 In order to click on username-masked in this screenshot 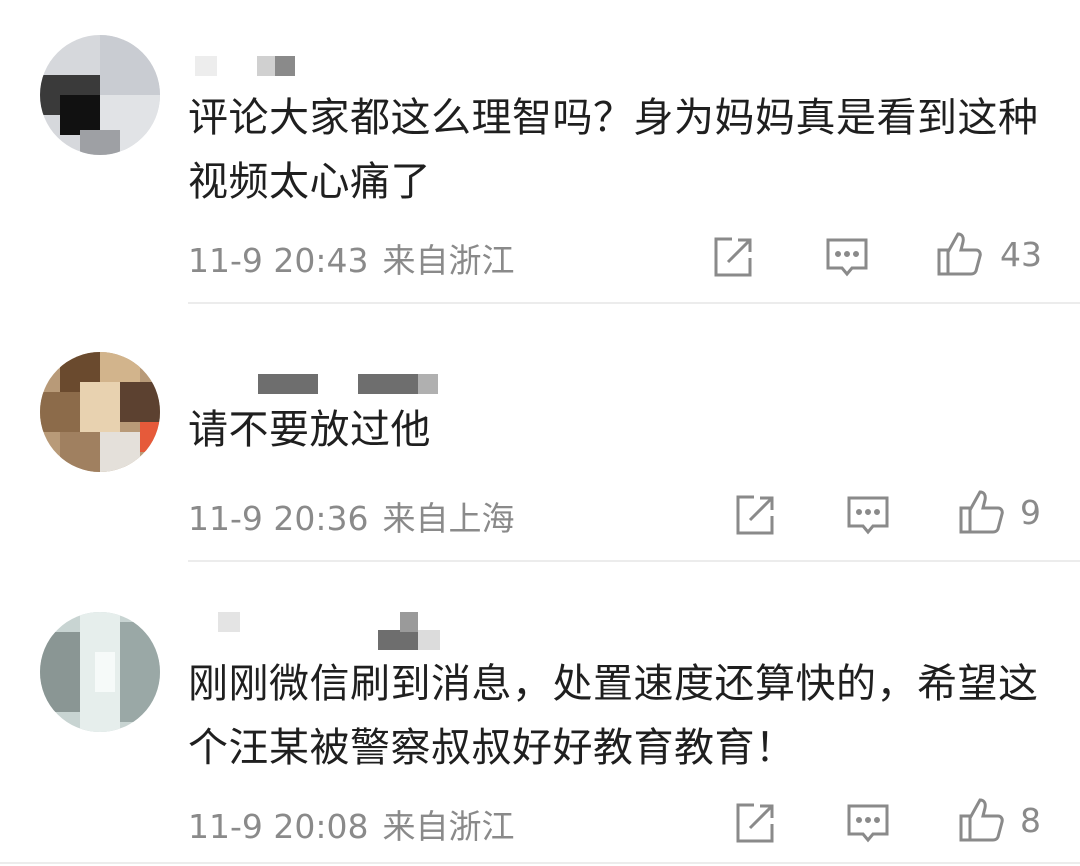, I will do `click(329, 632)`.